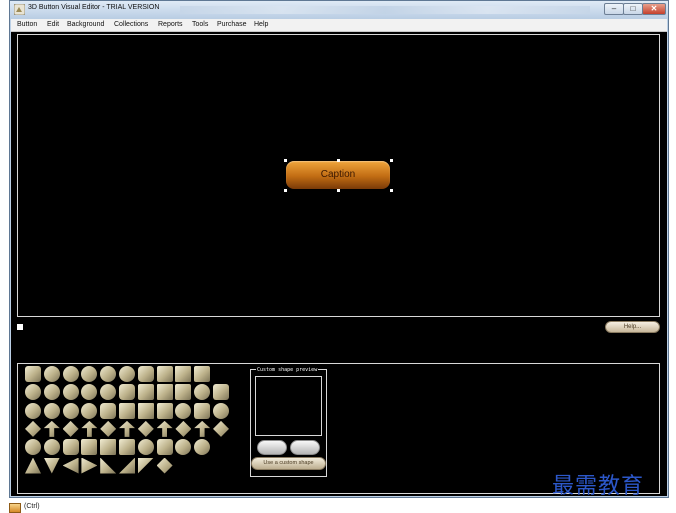  What do you see at coordinates (19, 9) in the screenshot?
I see `app-logo-icon` at bounding box center [19, 9].